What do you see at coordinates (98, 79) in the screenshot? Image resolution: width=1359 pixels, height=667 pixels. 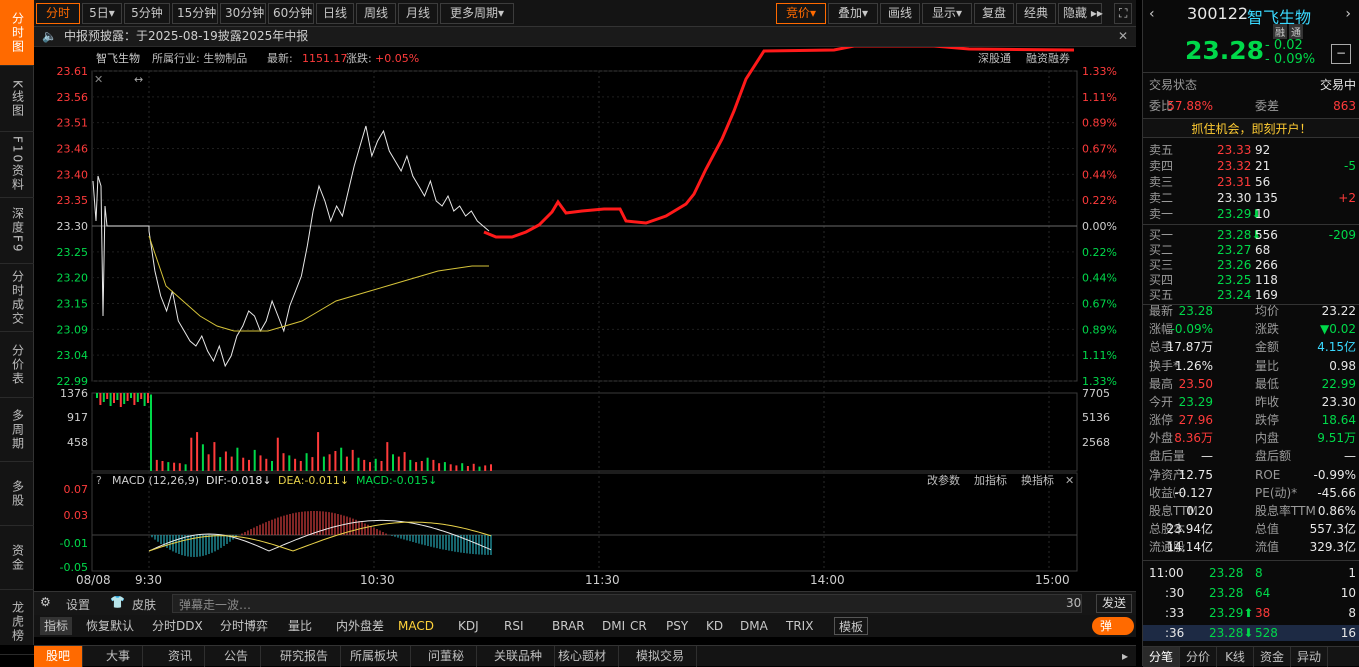 I see `chart-close-icon: ✕` at bounding box center [98, 79].